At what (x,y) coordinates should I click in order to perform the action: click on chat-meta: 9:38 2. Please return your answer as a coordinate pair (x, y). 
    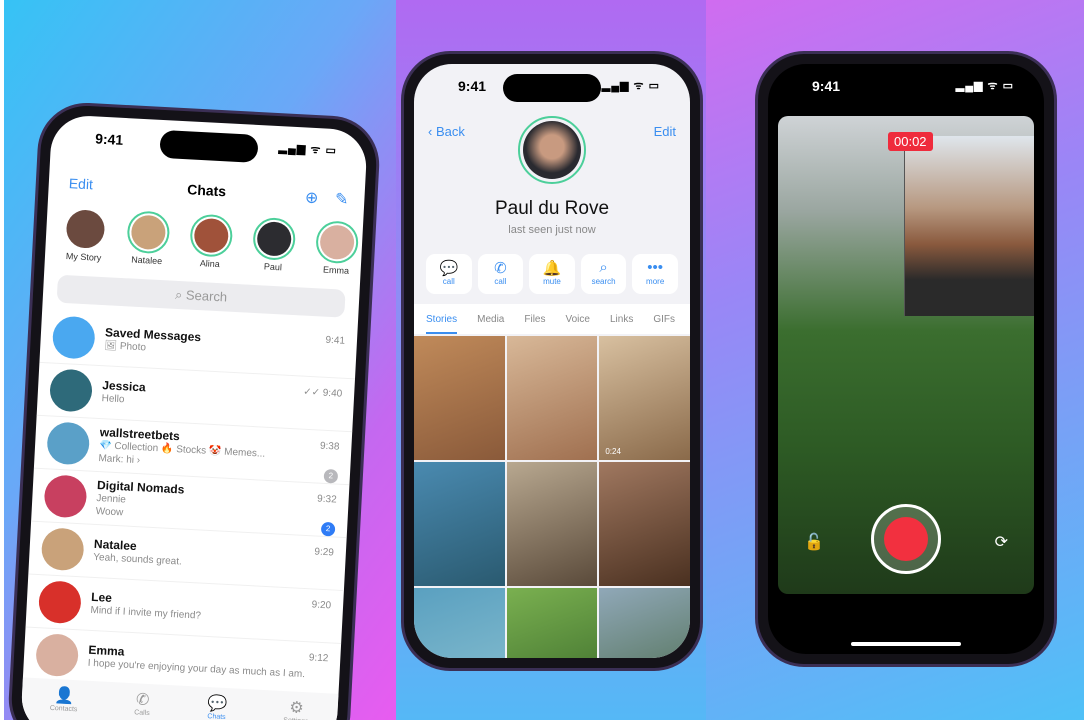
    Looking at the image, I should click on (329, 462).